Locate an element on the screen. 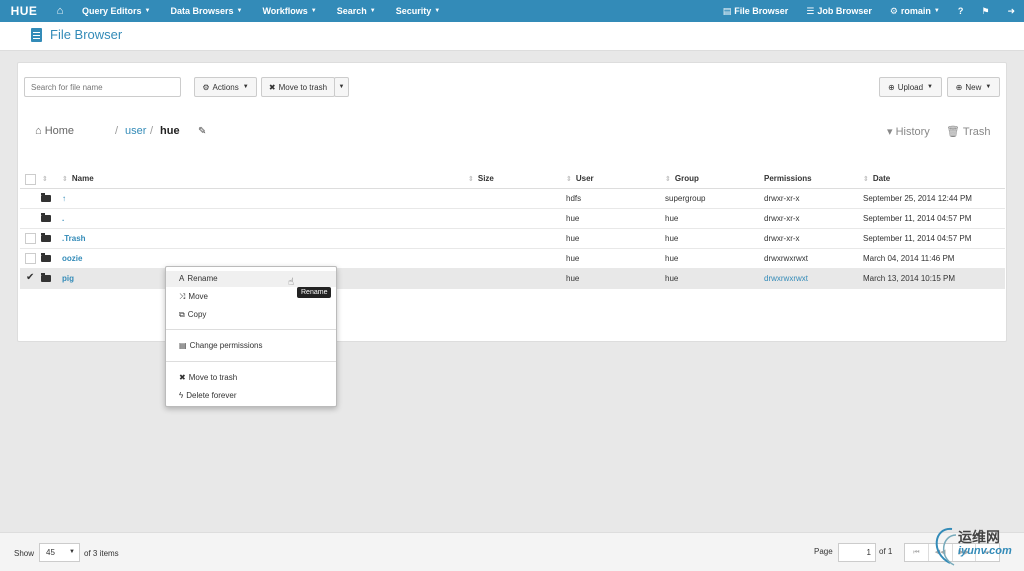 The height and width of the screenshot is (571, 1024). move-to-trash-button: ✖ Move to trash is located at coordinates (298, 87).